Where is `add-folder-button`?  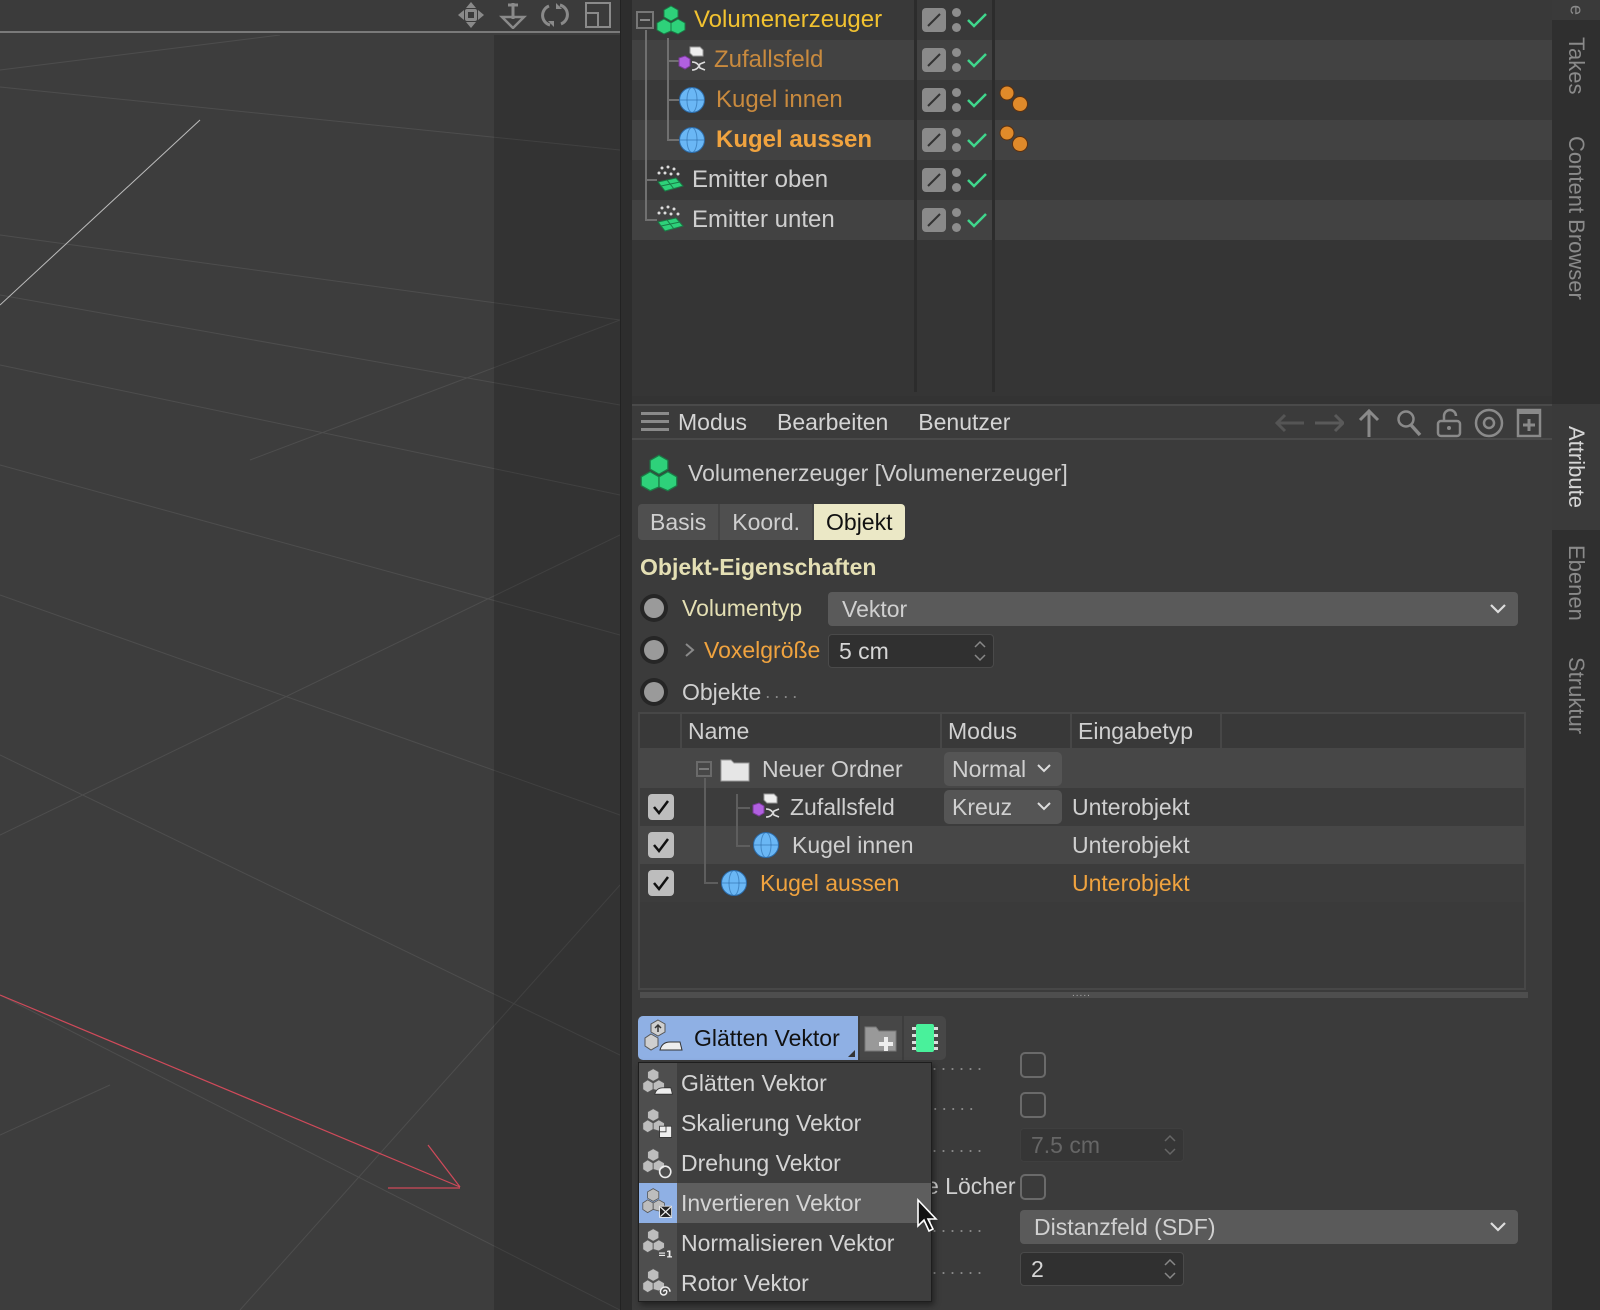 add-folder-button is located at coordinates (879, 1038).